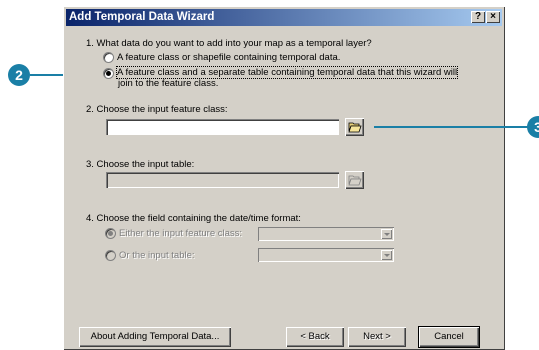  What do you see at coordinates (451, 127) in the screenshot?
I see `callout-3-line` at bounding box center [451, 127].